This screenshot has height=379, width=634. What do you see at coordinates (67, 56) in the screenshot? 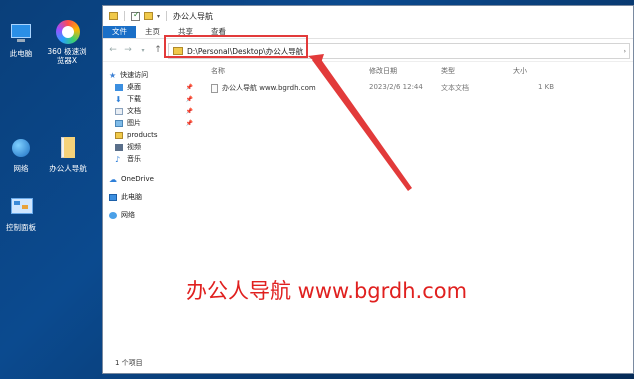
I see `desktop-icon-label: 360 极速浏览器X` at bounding box center [67, 56].